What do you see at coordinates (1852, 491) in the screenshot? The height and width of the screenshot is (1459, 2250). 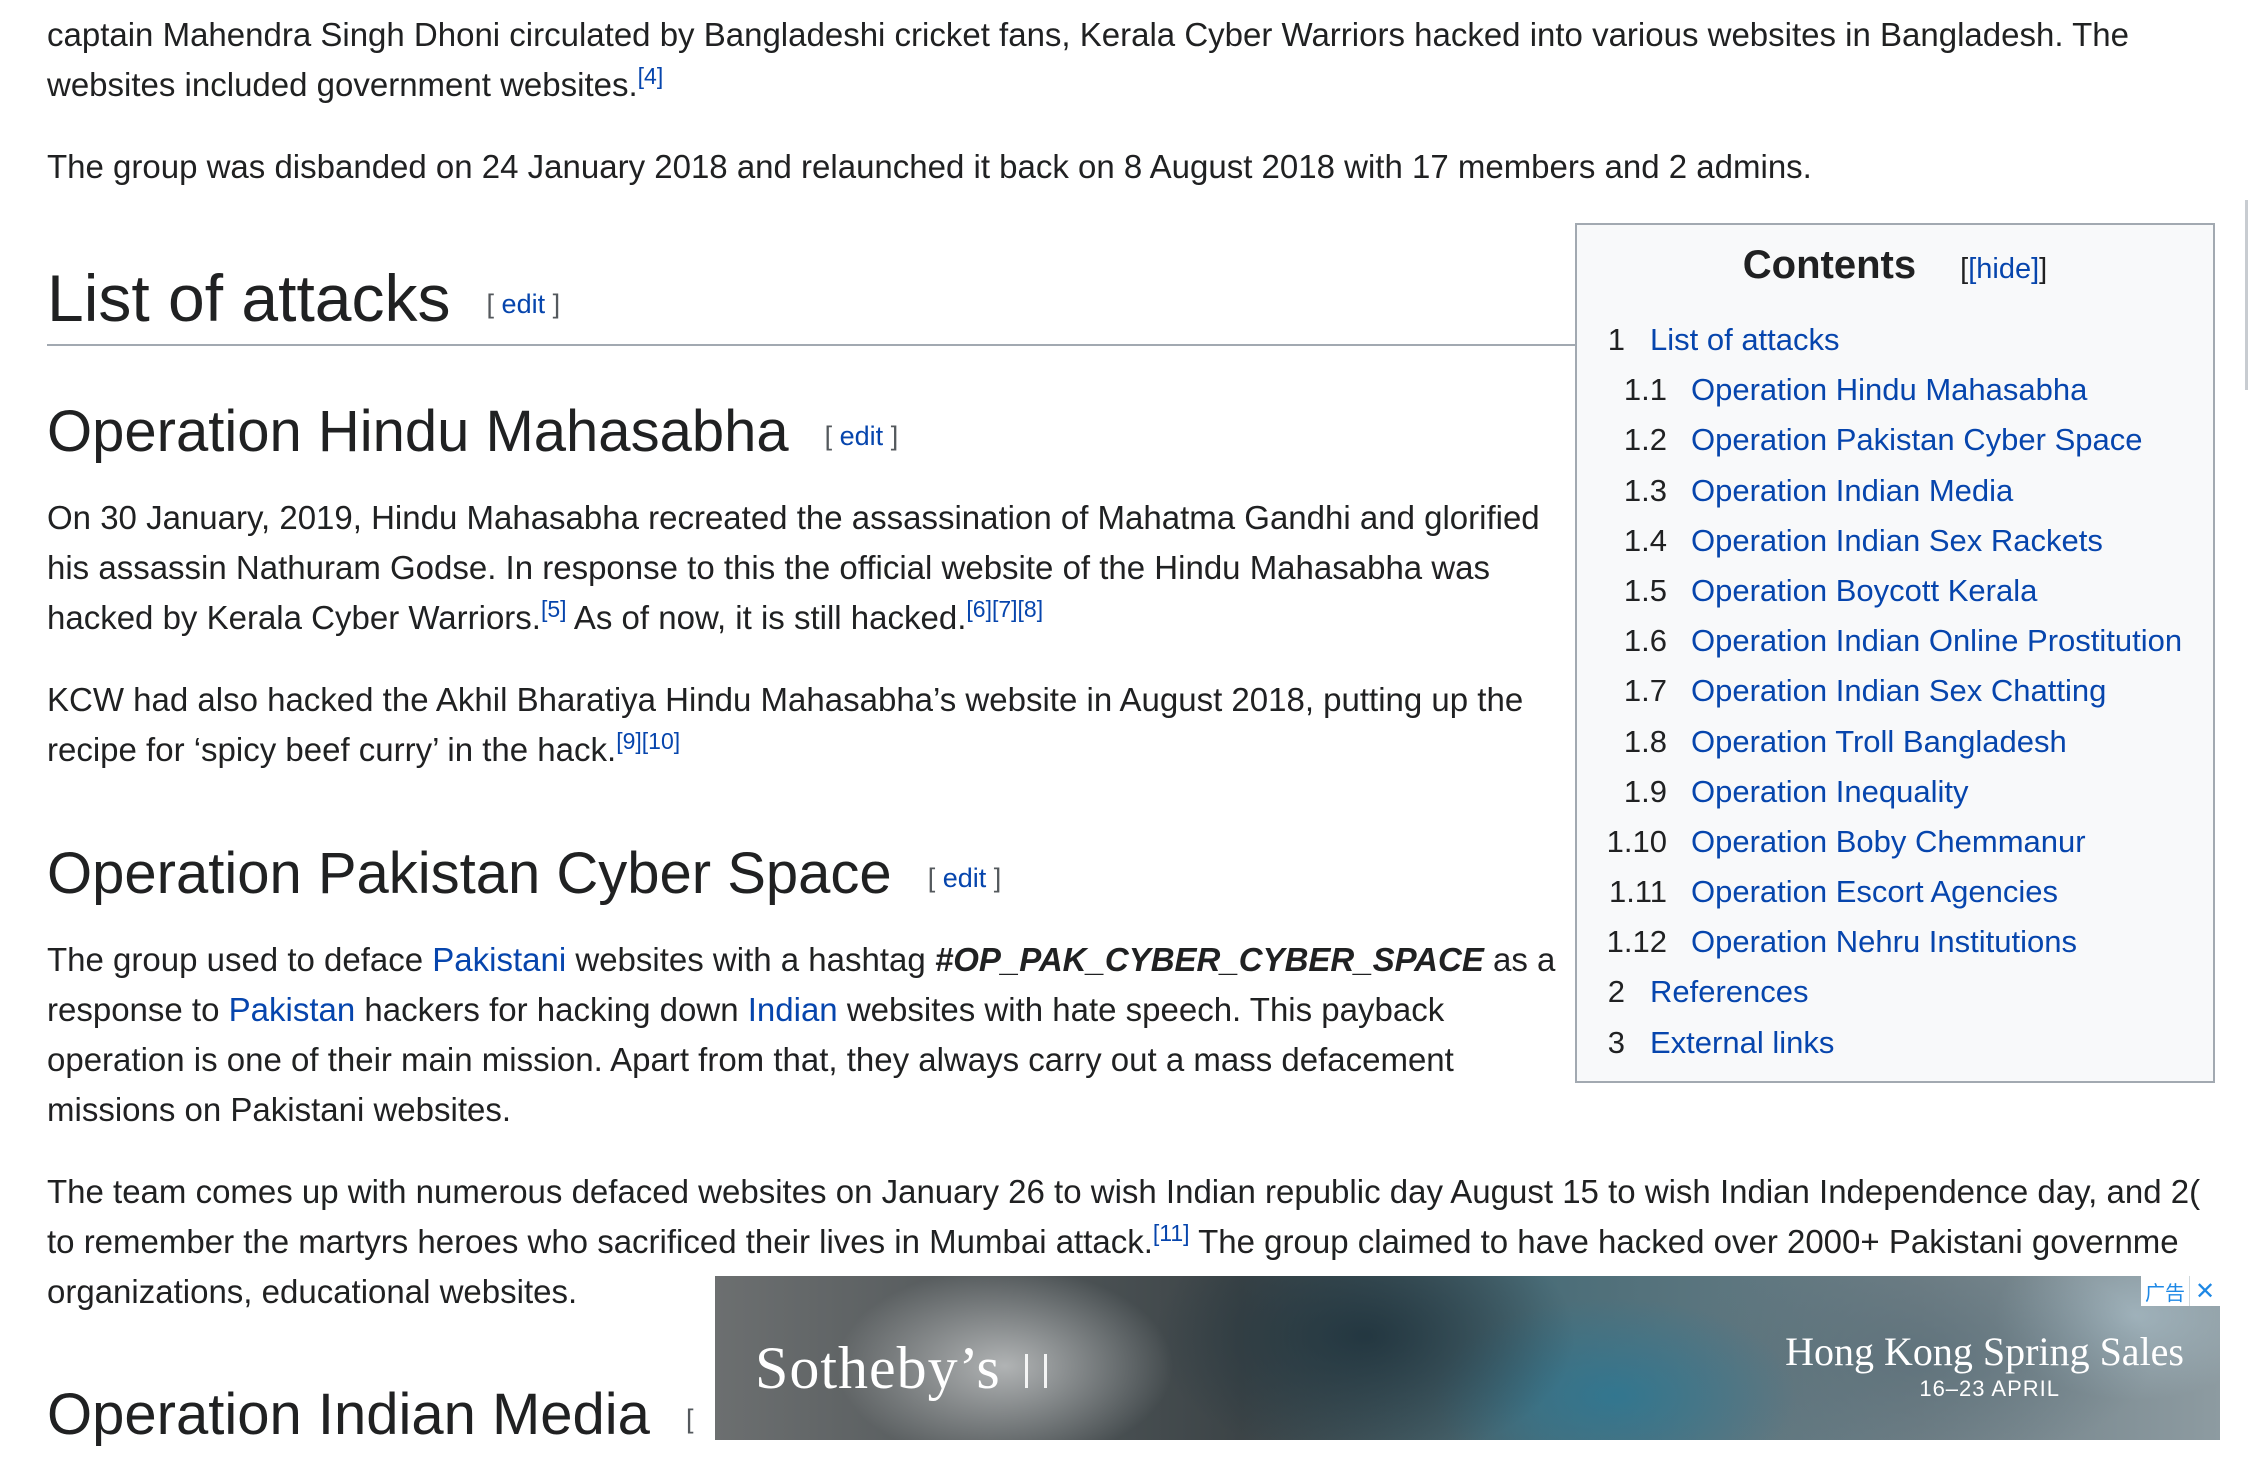 I see `toc-item-link: Operation Indian Media` at bounding box center [1852, 491].